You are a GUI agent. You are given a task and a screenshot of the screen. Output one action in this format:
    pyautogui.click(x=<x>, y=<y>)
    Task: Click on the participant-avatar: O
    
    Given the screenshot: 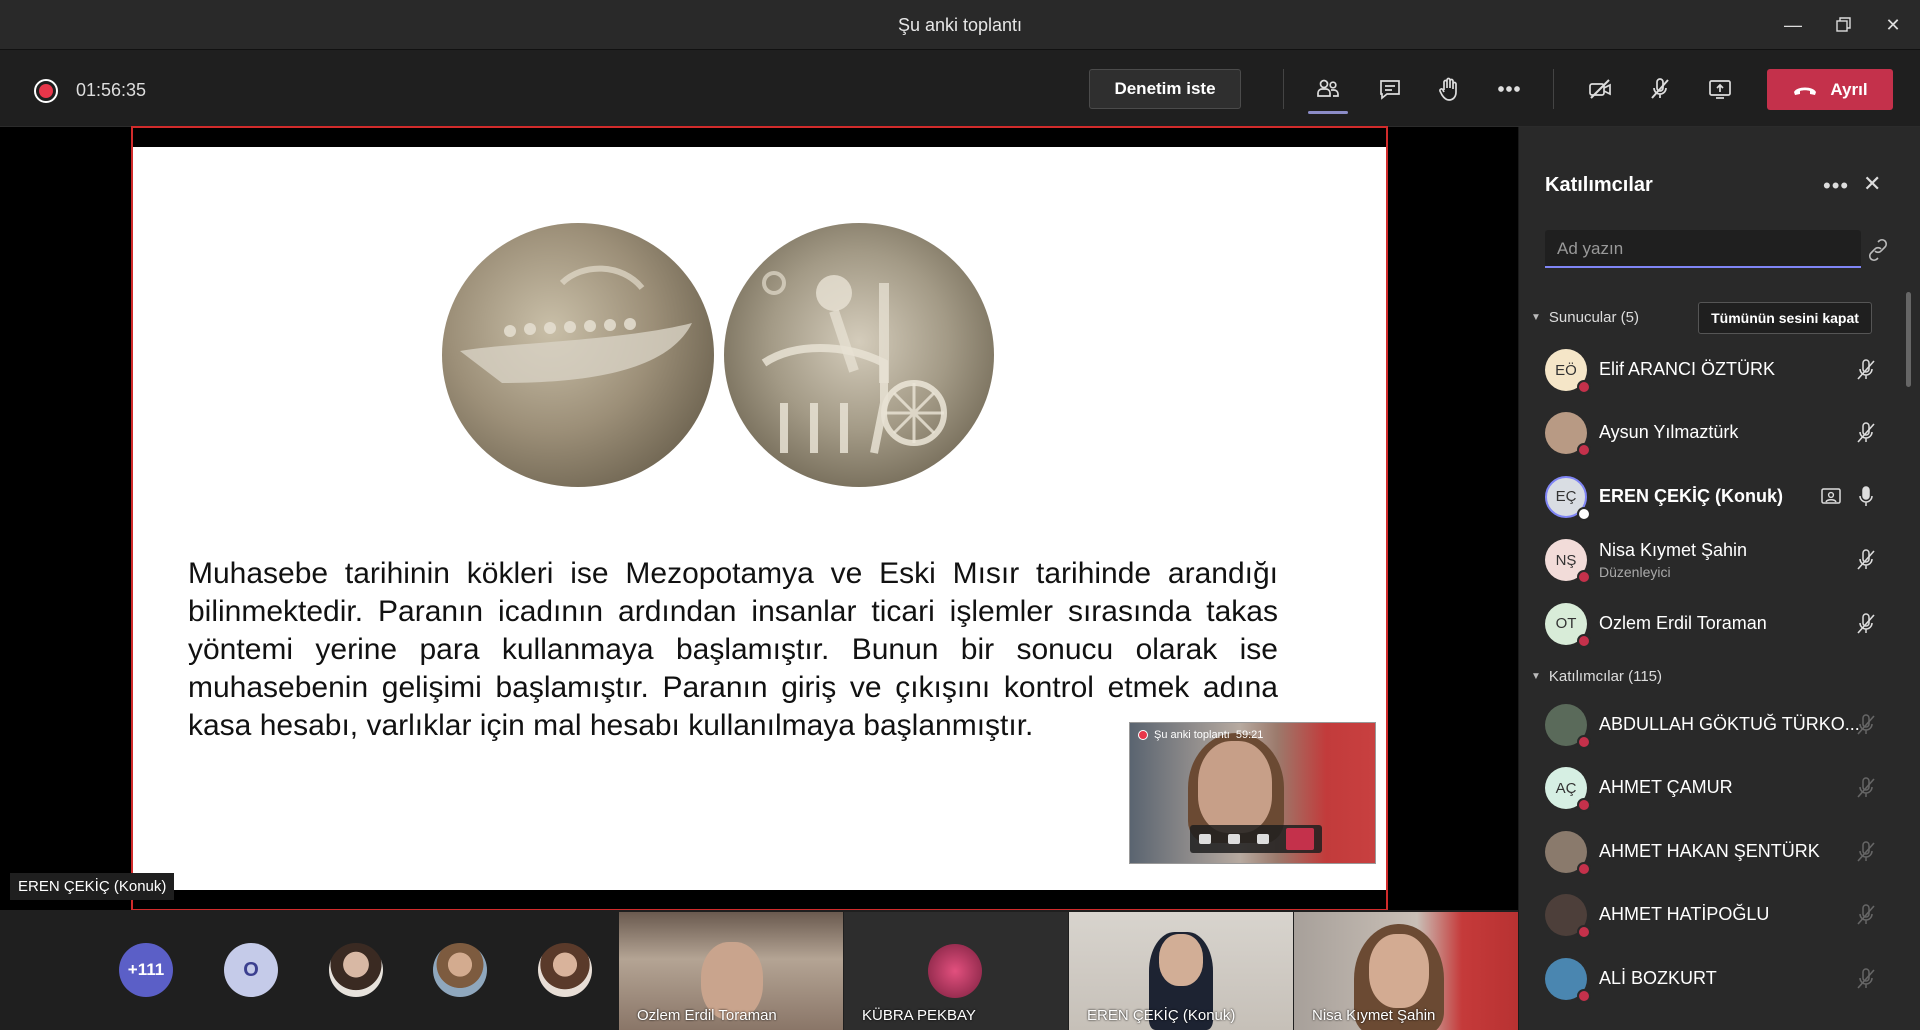 What is the action you would take?
    pyautogui.click(x=251, y=970)
    